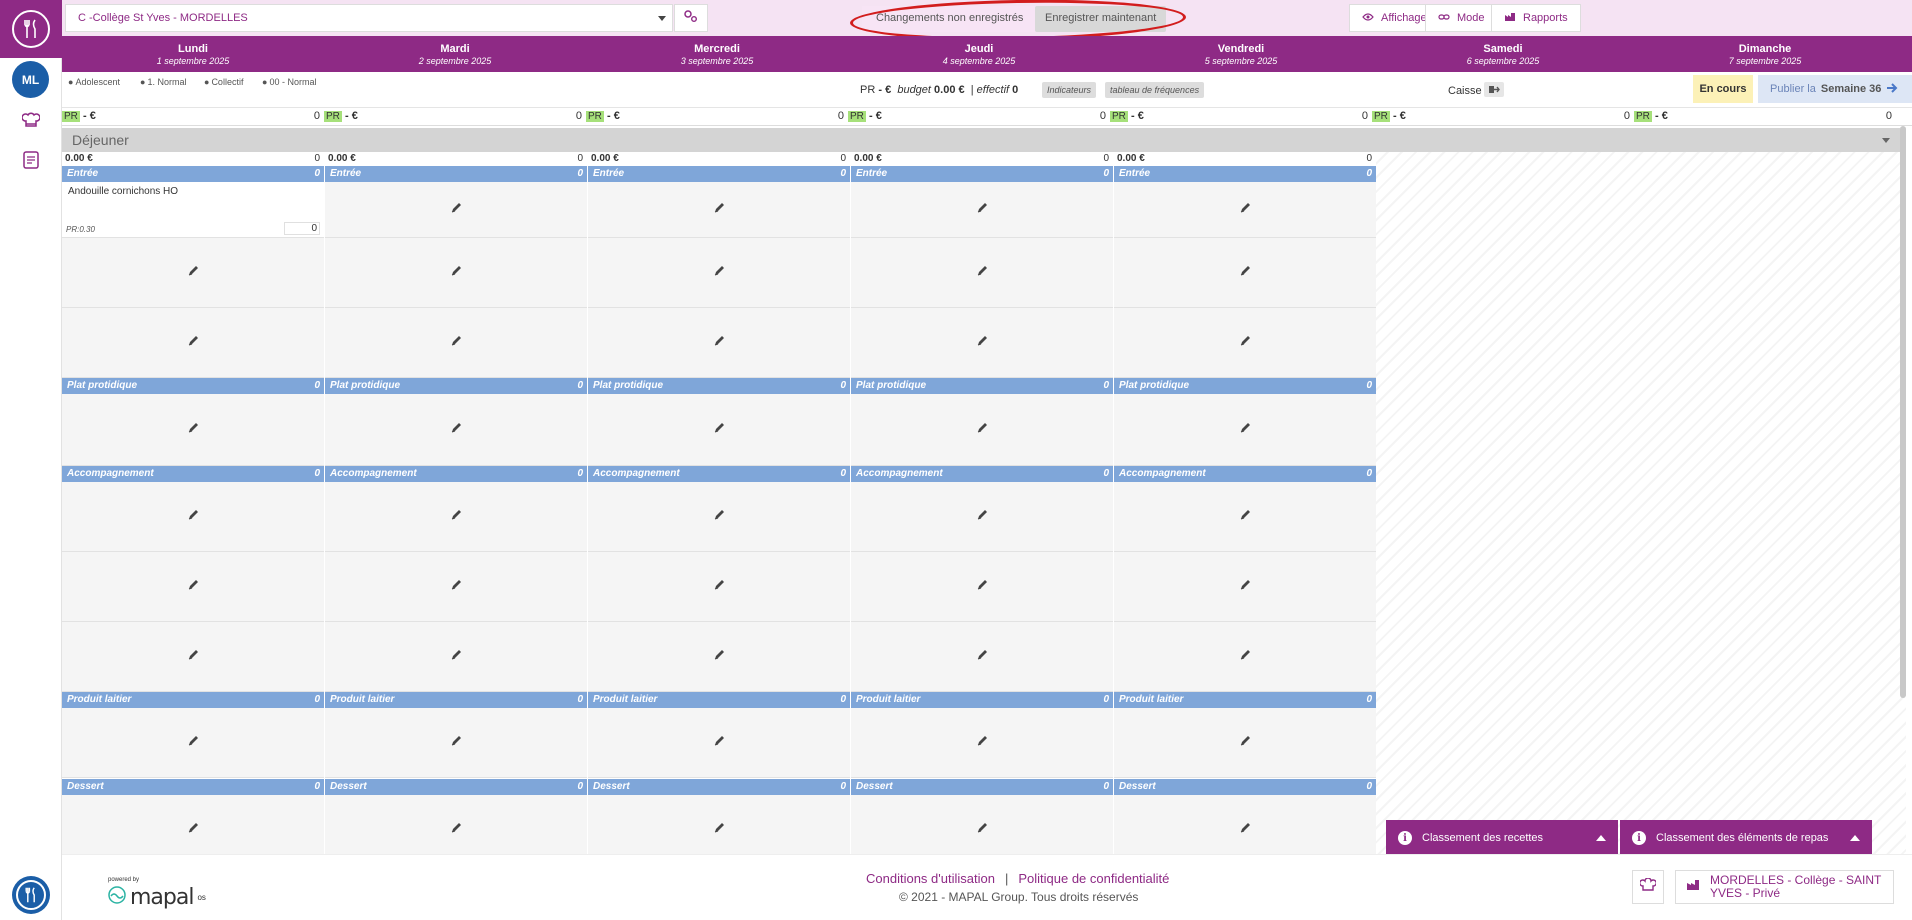  What do you see at coordinates (979, 54) in the screenshot?
I see `day-header-3: Jeudi 4 septembre 2025` at bounding box center [979, 54].